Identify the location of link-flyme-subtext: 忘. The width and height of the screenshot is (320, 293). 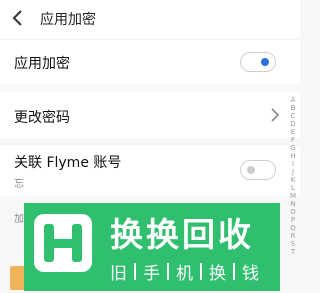
(19, 184).